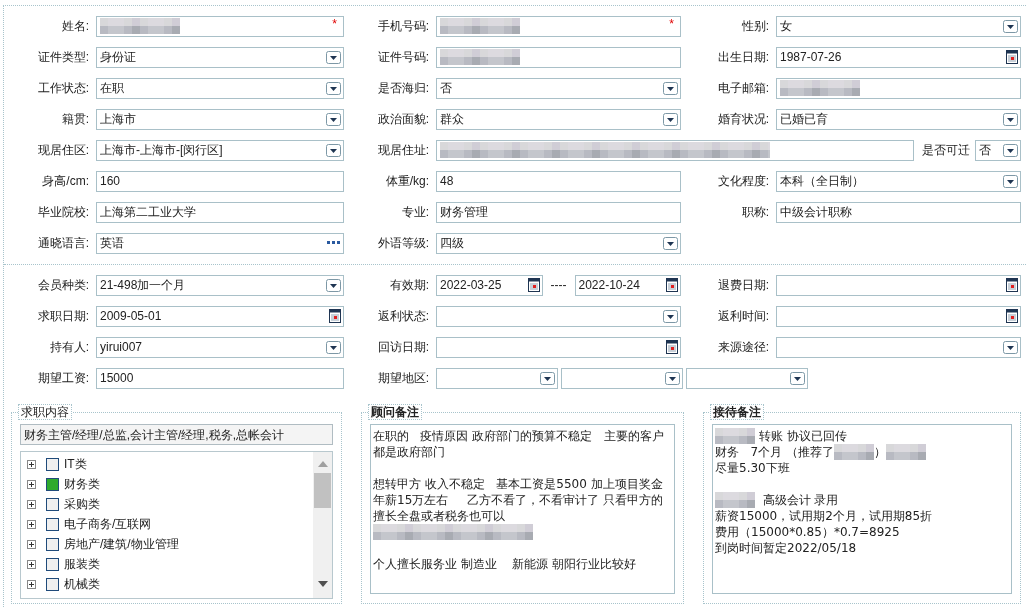 The image size is (1026, 607). Describe the element at coordinates (82, 564) in the screenshot. I see `tree-item-label: 服装类` at that location.